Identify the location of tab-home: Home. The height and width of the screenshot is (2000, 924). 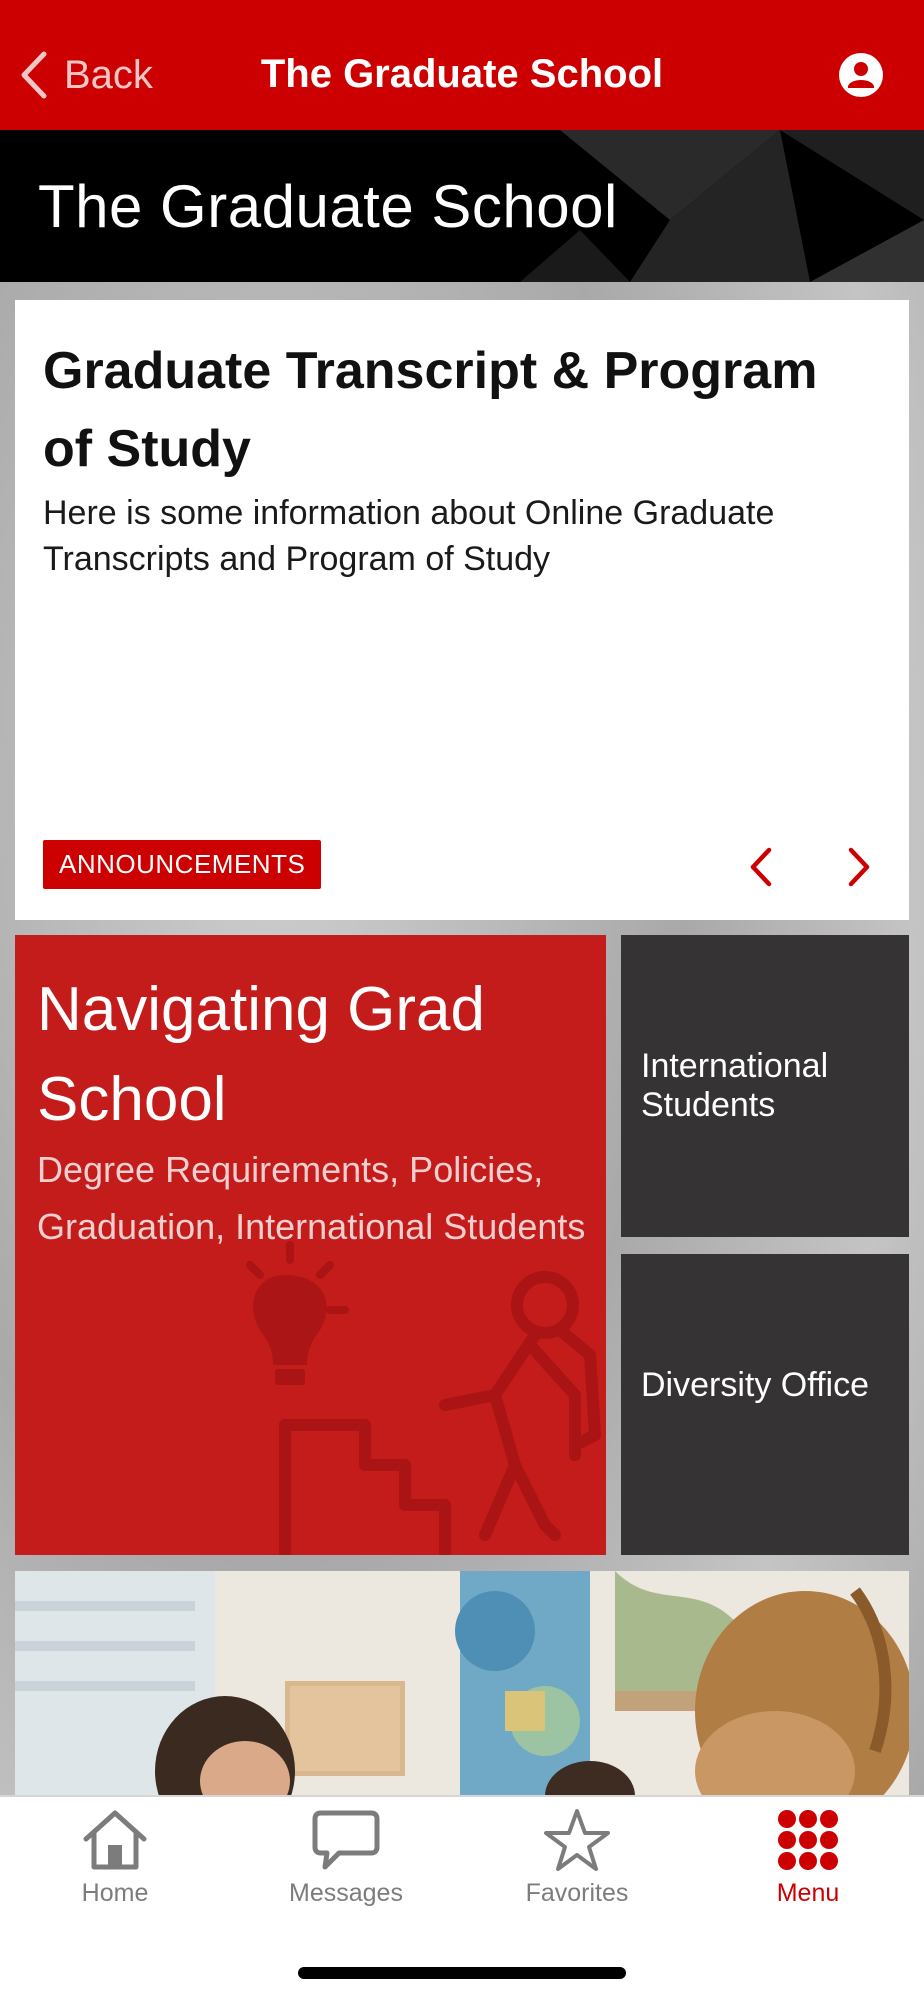
(115, 1867).